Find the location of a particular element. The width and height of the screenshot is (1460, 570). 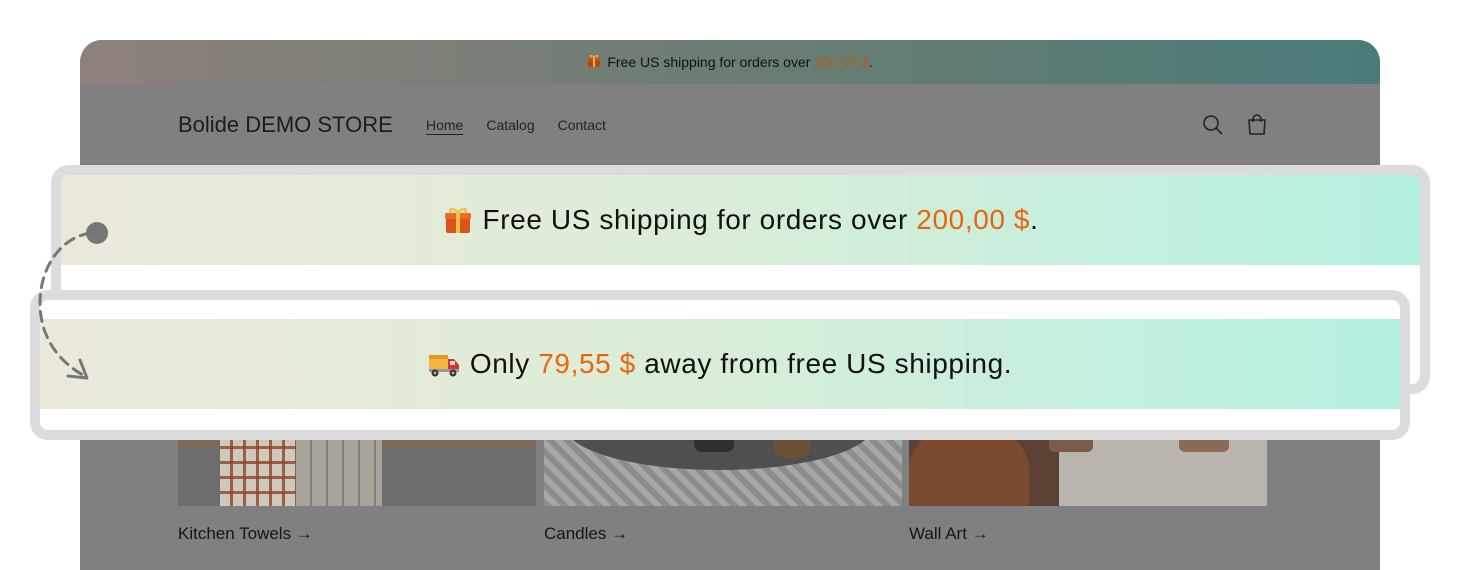

search-icon is located at coordinates (1213, 125).